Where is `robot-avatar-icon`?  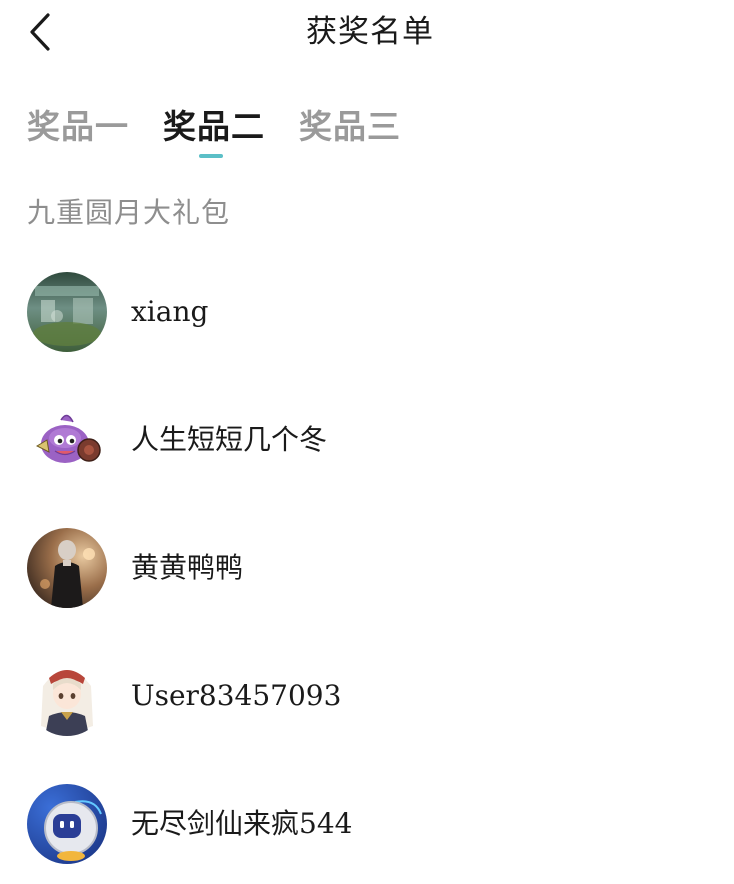 robot-avatar-icon is located at coordinates (67, 824).